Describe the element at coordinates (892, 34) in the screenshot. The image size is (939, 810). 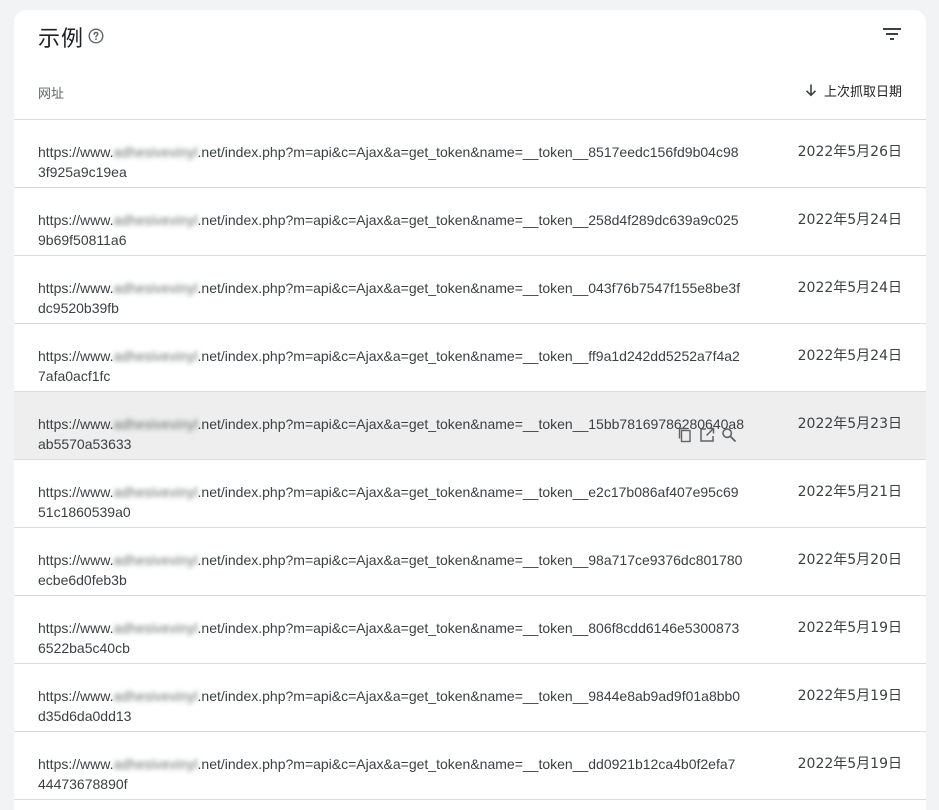
I see `filter-list-icon` at that location.